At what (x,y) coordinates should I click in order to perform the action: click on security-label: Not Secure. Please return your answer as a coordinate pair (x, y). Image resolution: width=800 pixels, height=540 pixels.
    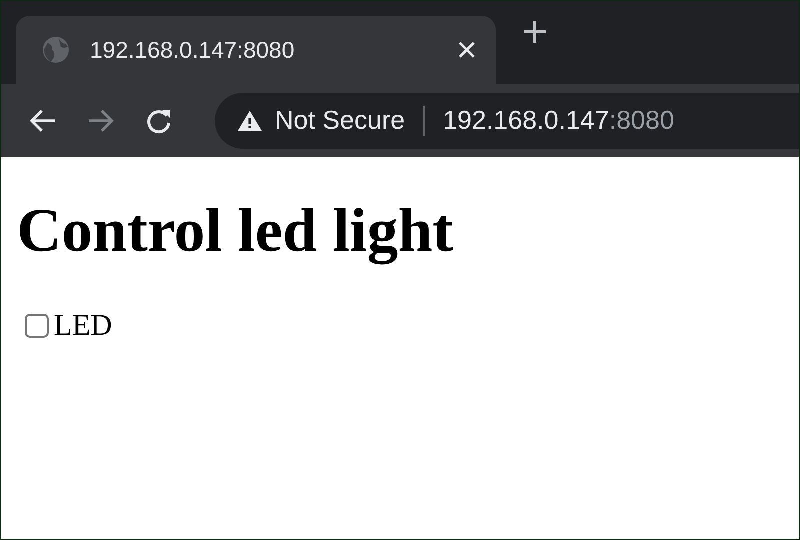
    Looking at the image, I should click on (340, 120).